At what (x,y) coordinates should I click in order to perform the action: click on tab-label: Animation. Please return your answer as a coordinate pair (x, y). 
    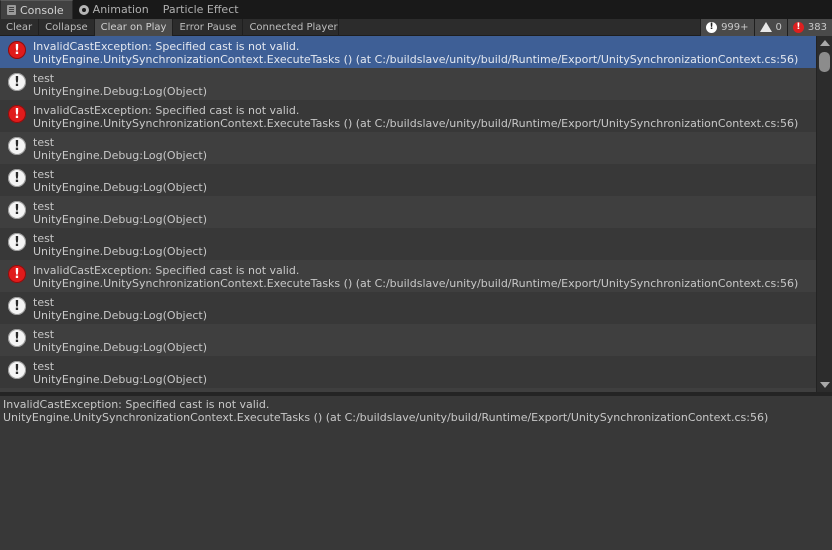
    Looking at the image, I should click on (120, 9).